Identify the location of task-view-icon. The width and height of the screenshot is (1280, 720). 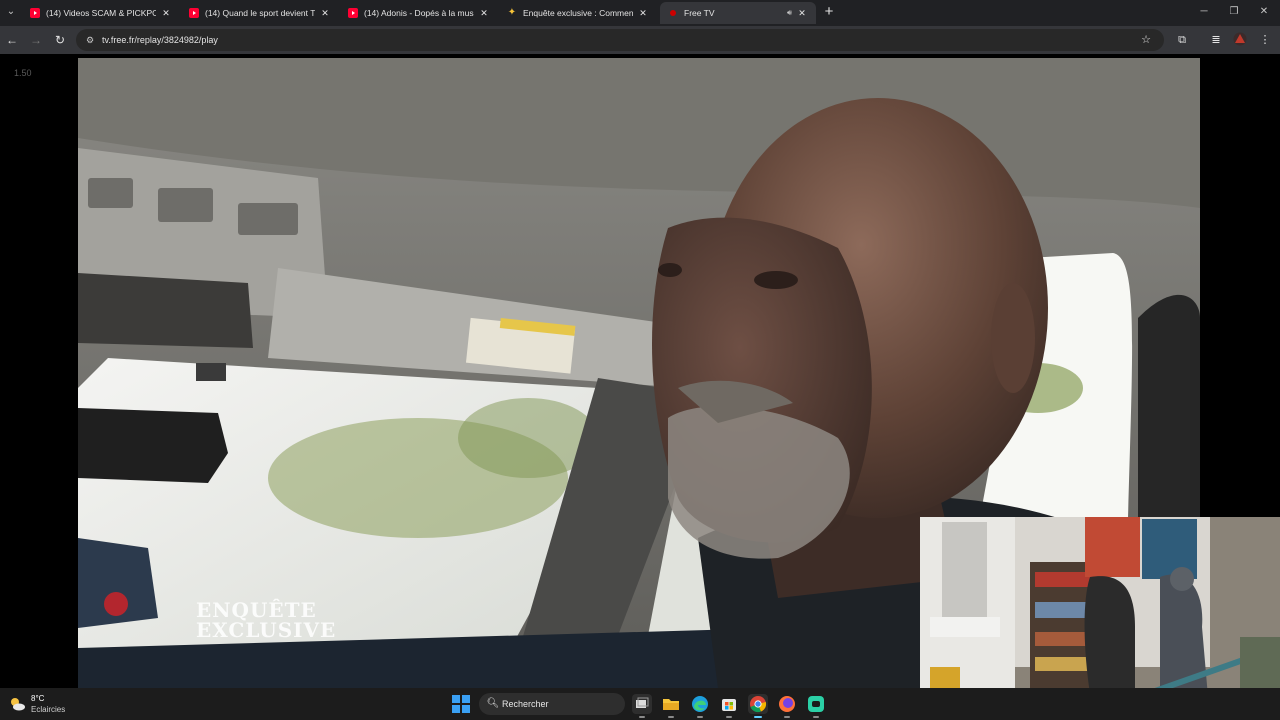
(642, 706).